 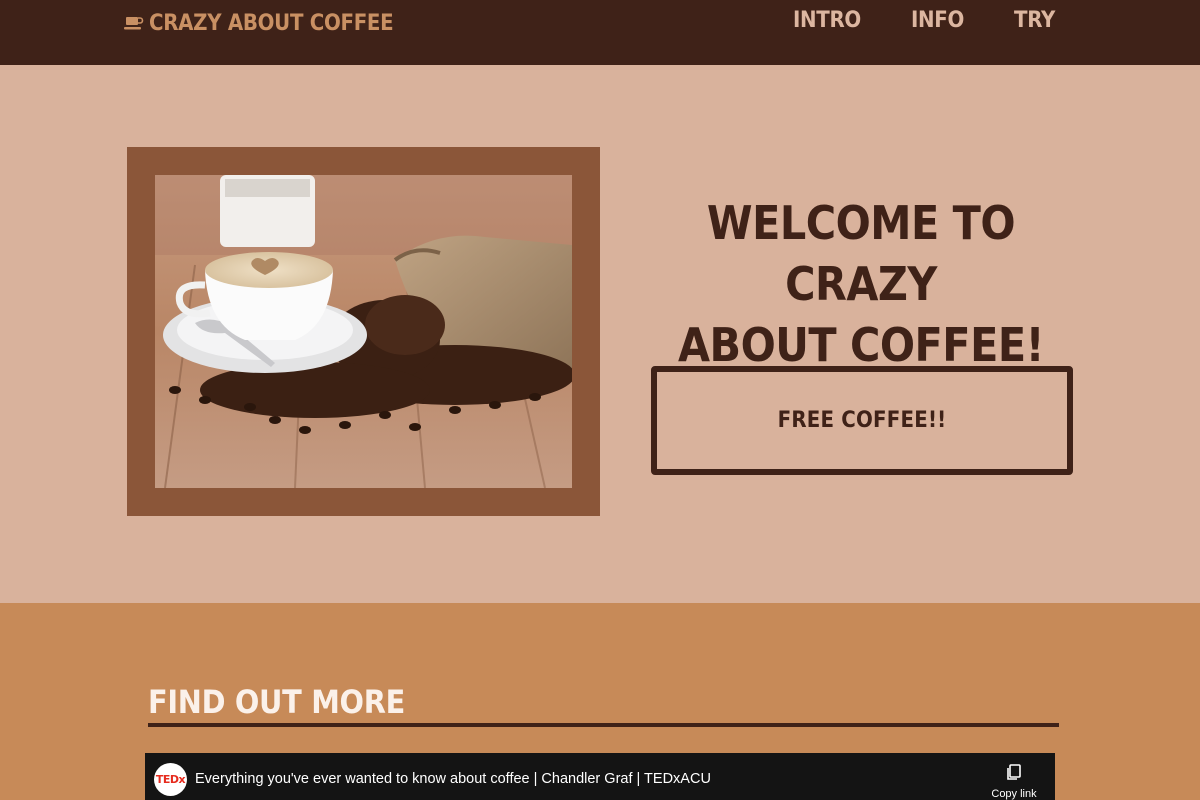 I want to click on site-header: CRAZY ABOUT COFFEE INTRO INFO TRY, so click(x=600, y=32).